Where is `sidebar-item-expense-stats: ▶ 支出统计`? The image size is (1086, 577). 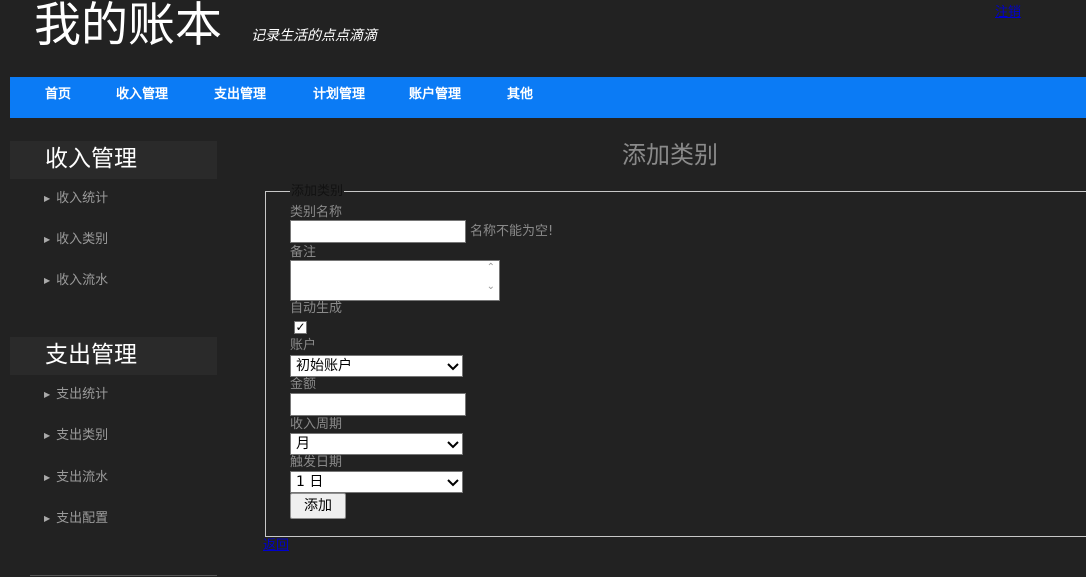 sidebar-item-expense-stats: ▶ 支出统计 is located at coordinates (130, 395).